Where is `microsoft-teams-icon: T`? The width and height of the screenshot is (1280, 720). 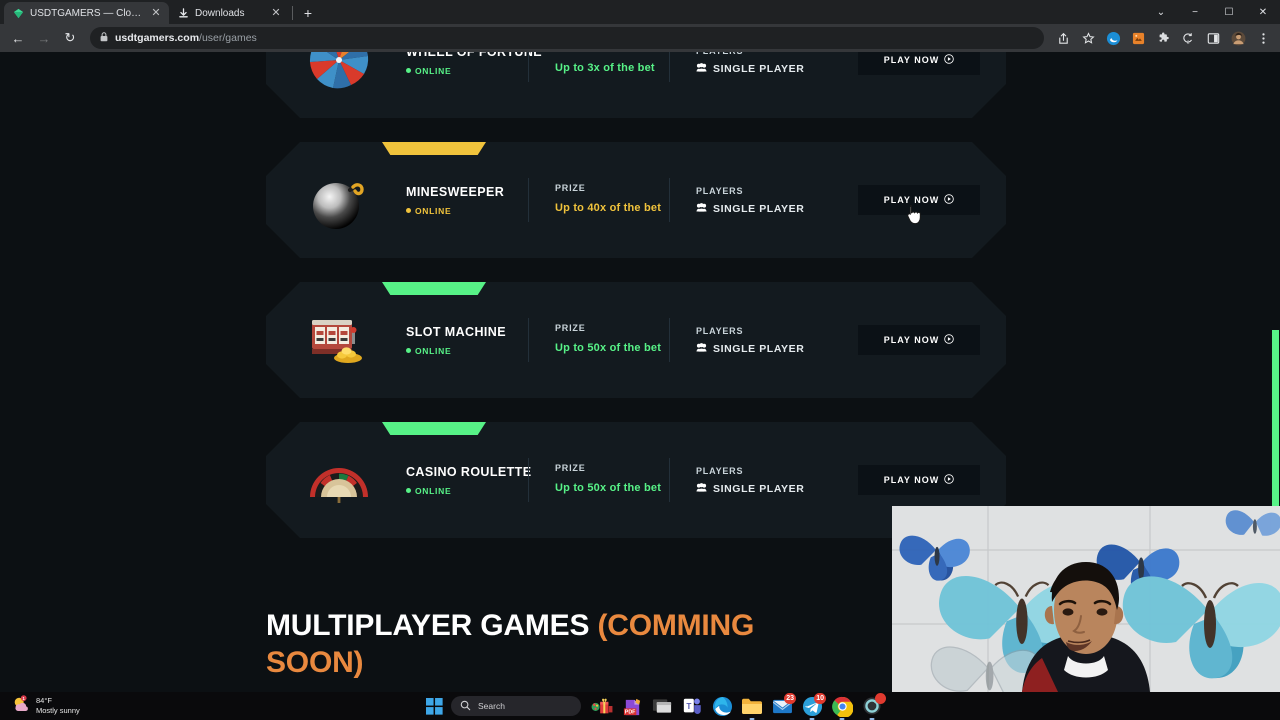
microsoft-teams-icon: T is located at coordinates (692, 706).